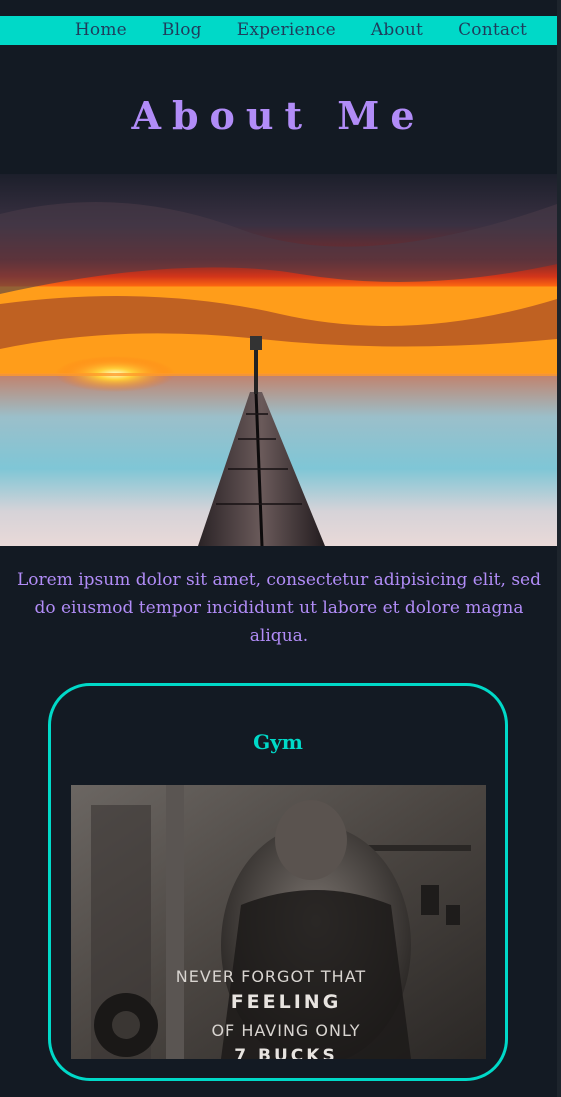 The image size is (561, 1097). I want to click on card-title: Gym, so click(278, 742).